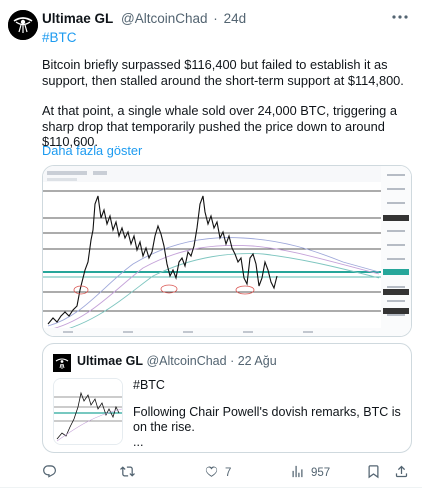 Image resolution: width=422 pixels, height=488 pixels. What do you see at coordinates (23, 25) in the screenshot?
I see `avatar` at bounding box center [23, 25].